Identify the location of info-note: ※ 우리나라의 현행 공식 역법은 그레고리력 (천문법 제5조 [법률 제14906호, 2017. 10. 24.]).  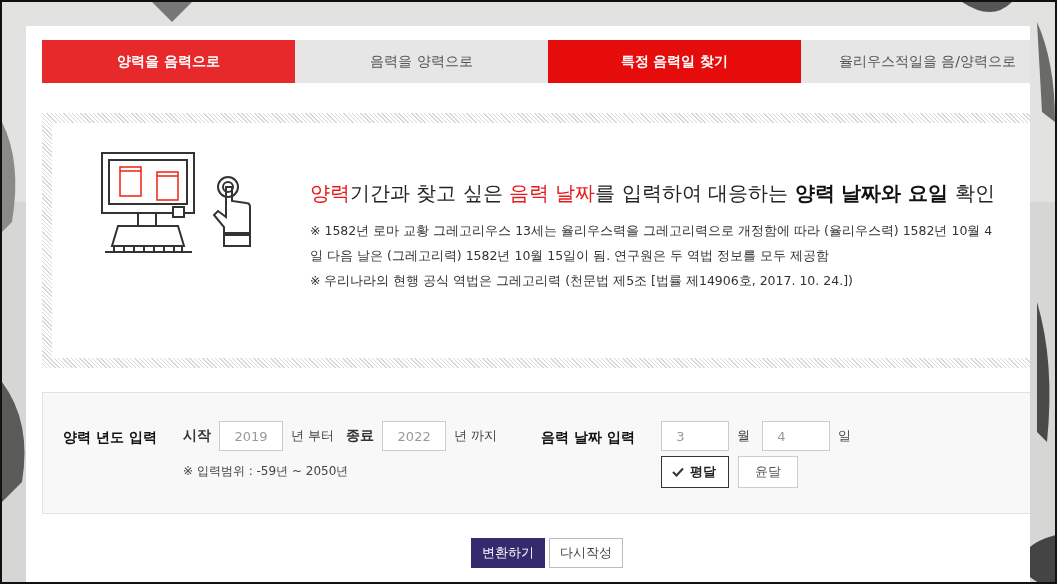
(582, 281).